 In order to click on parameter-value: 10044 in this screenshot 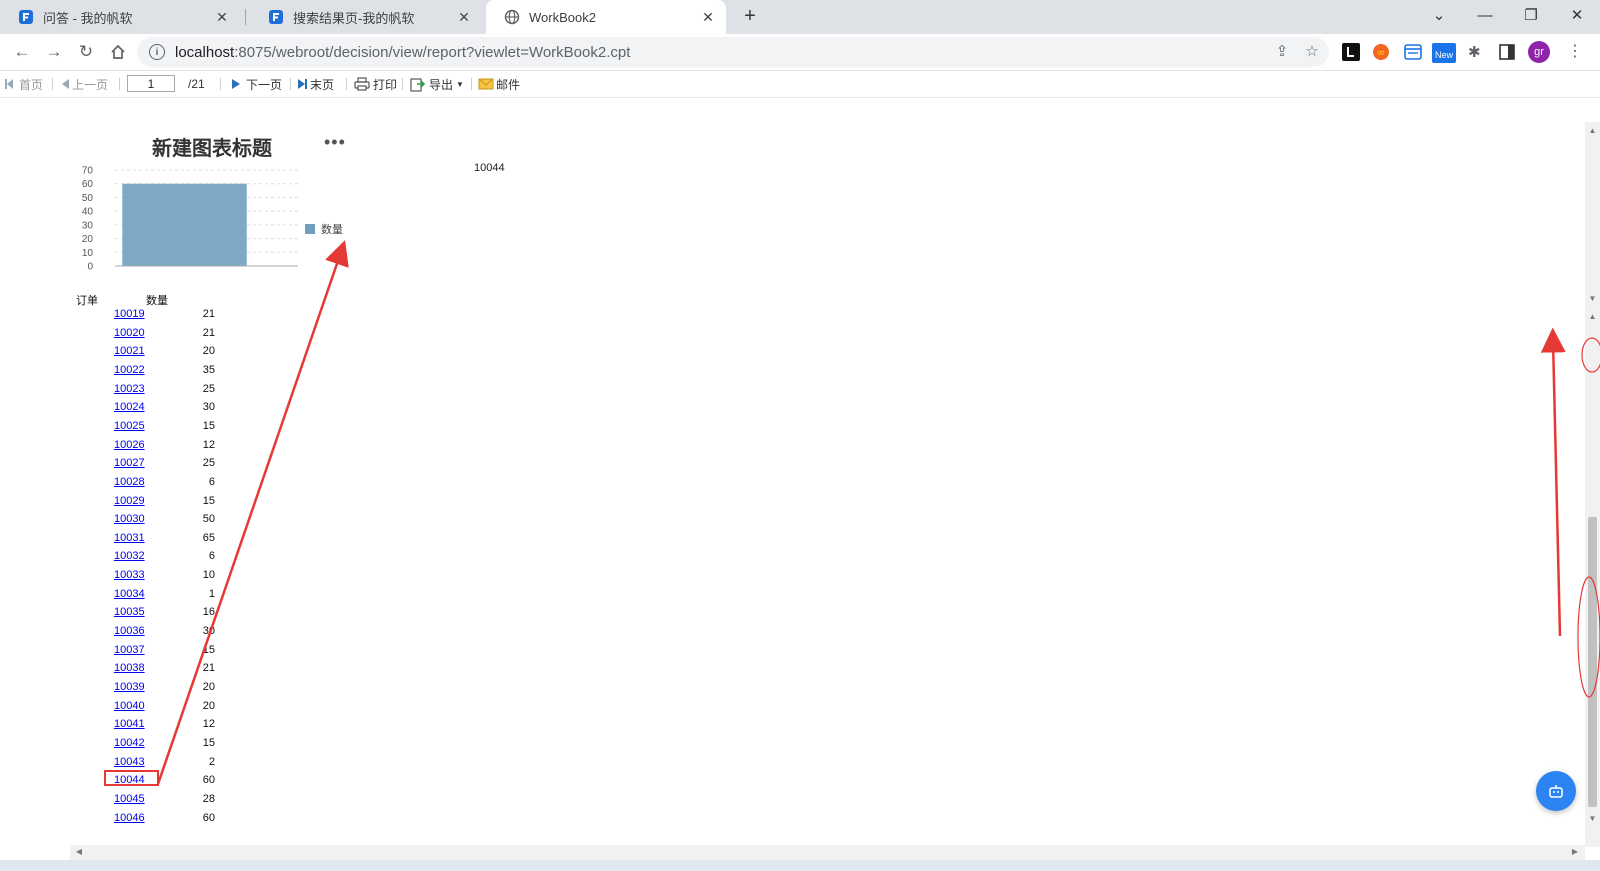, I will do `click(489, 168)`.